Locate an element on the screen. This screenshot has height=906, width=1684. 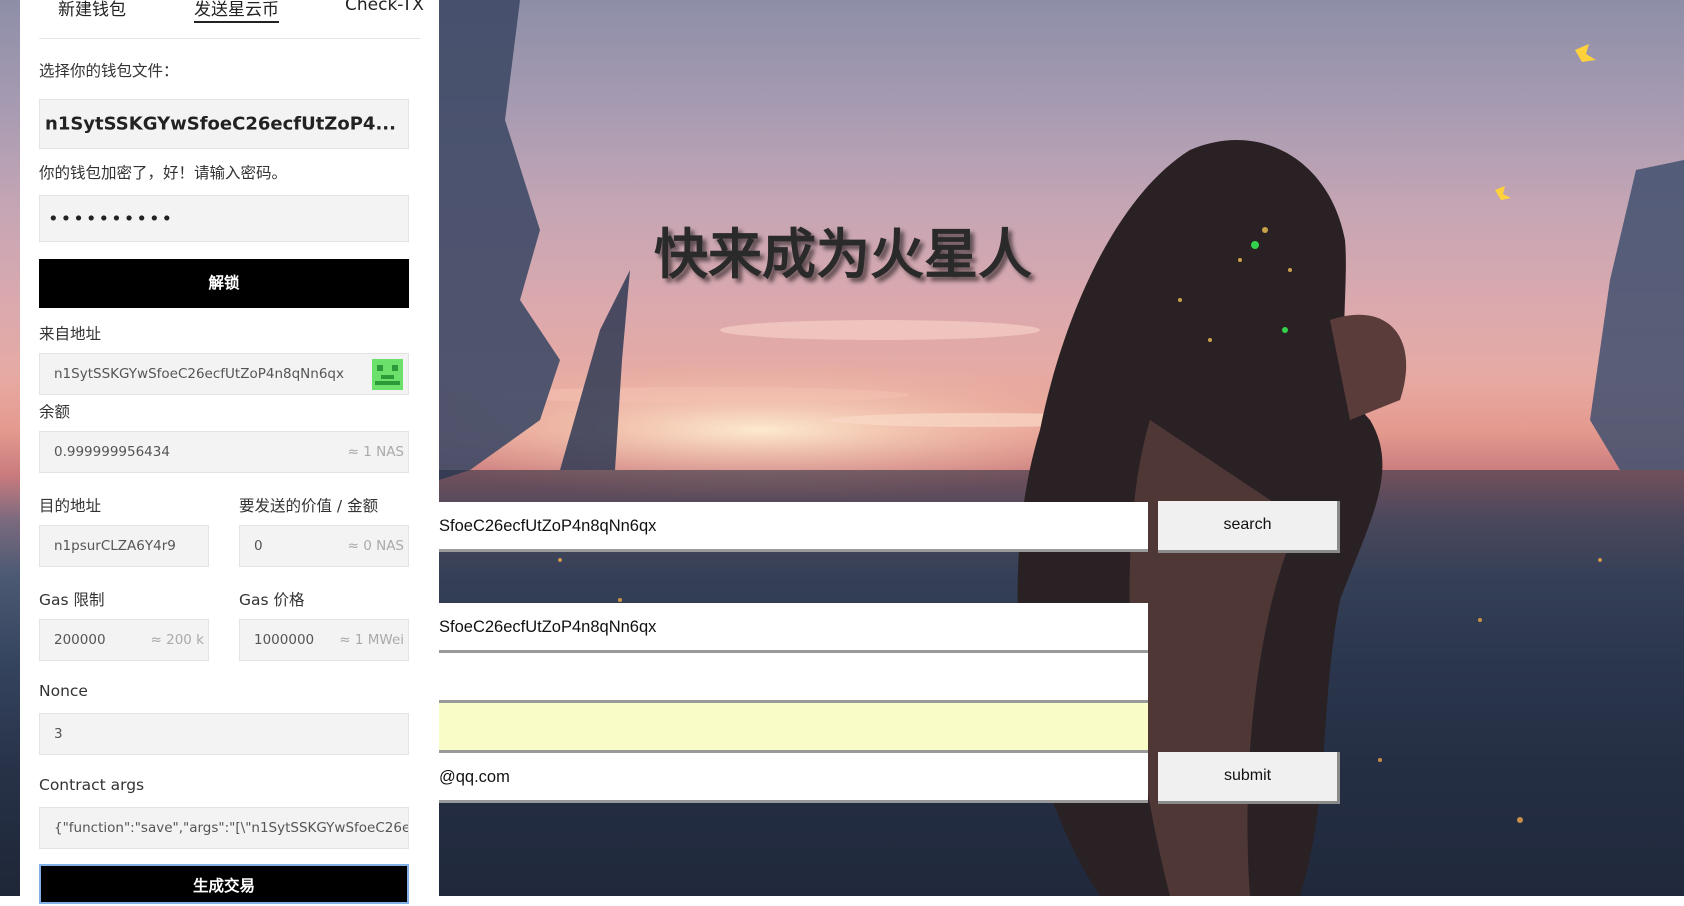
password-input: •••••••••• is located at coordinates (224, 218).